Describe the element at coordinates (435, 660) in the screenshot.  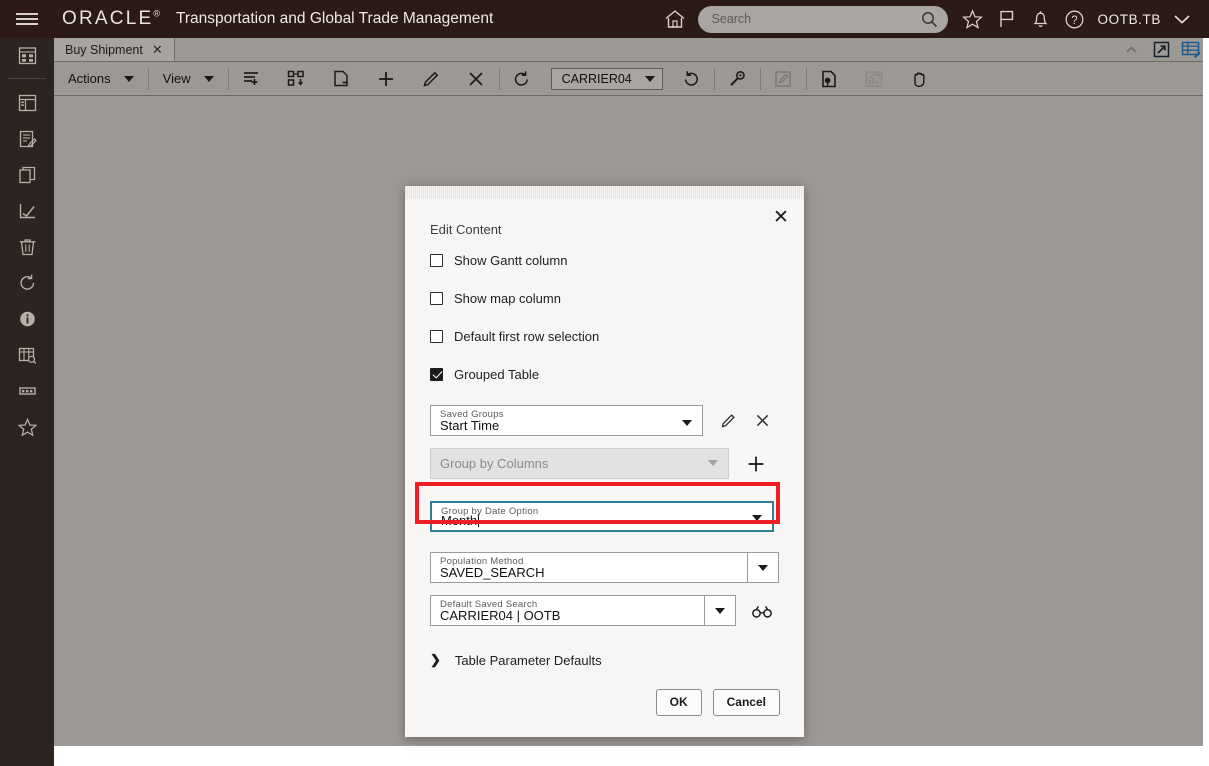
I see `chevron-right-icon: ❯` at that location.